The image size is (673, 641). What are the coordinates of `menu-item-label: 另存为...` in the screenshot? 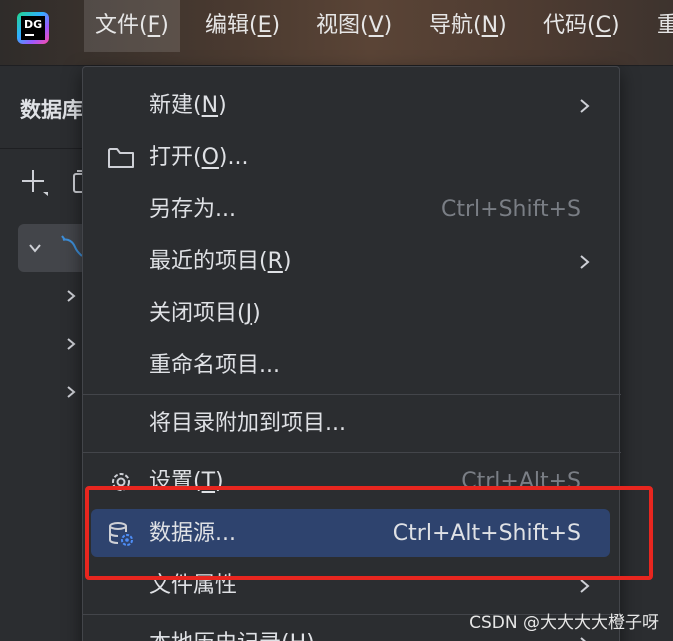 It's located at (192, 209).